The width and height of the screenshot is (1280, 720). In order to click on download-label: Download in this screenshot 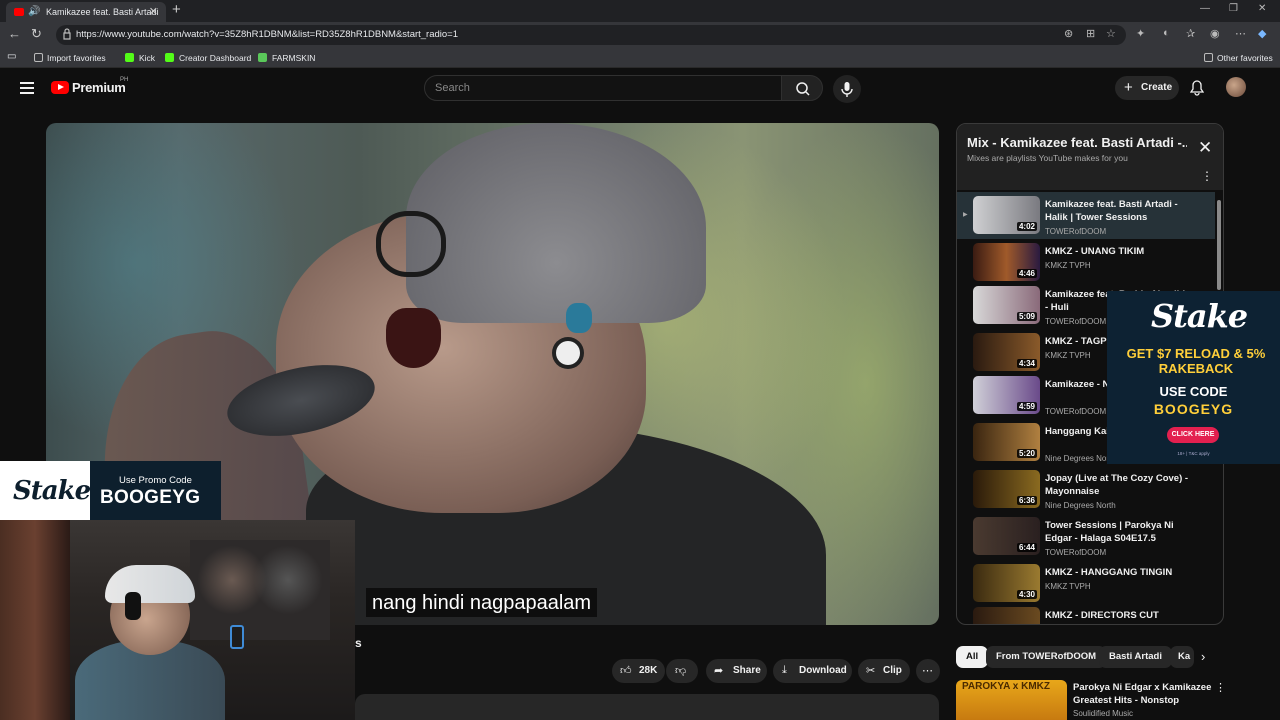, I will do `click(823, 670)`.